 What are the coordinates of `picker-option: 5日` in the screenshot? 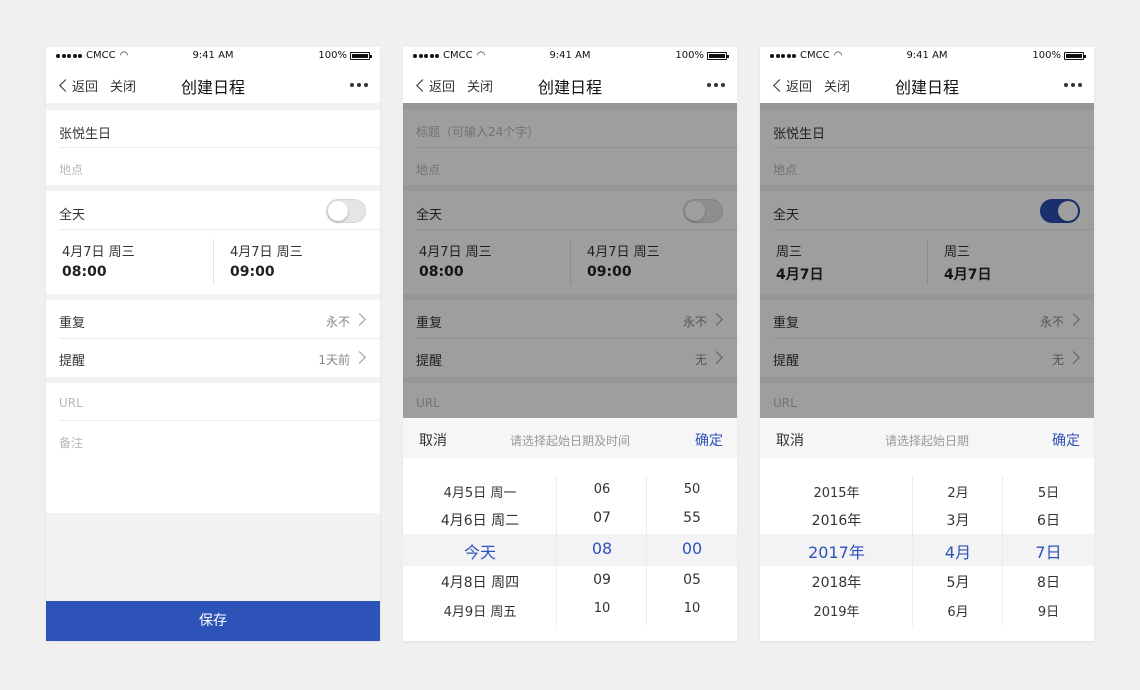 It's located at (1048, 491).